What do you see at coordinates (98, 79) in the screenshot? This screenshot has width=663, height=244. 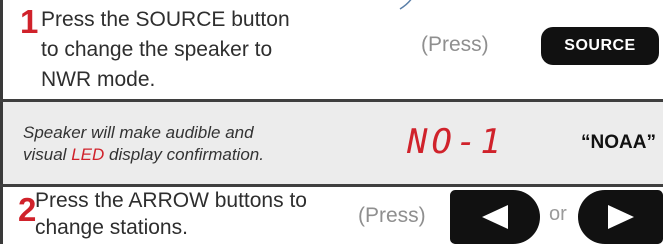 I see `step-1-line-3: NWR mode.` at bounding box center [98, 79].